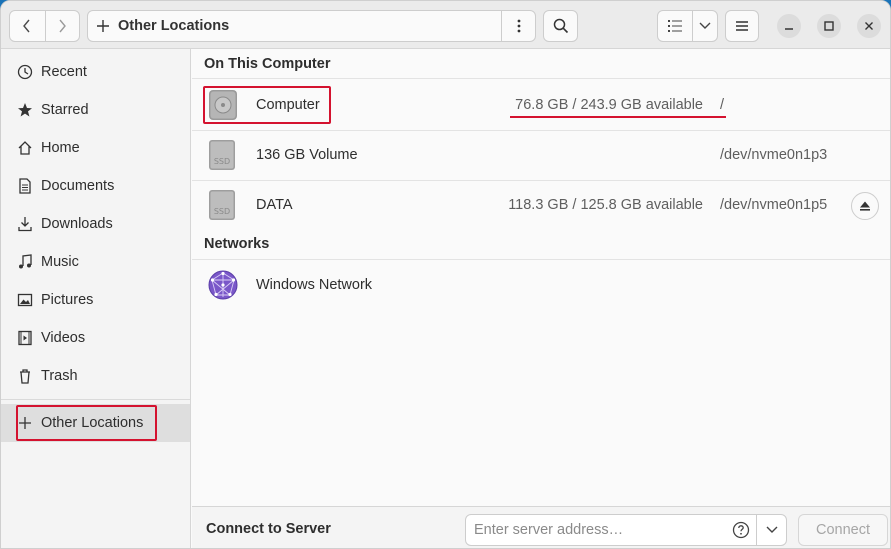 The width and height of the screenshot is (891, 549). I want to click on chevron-right-icon, so click(63, 26).